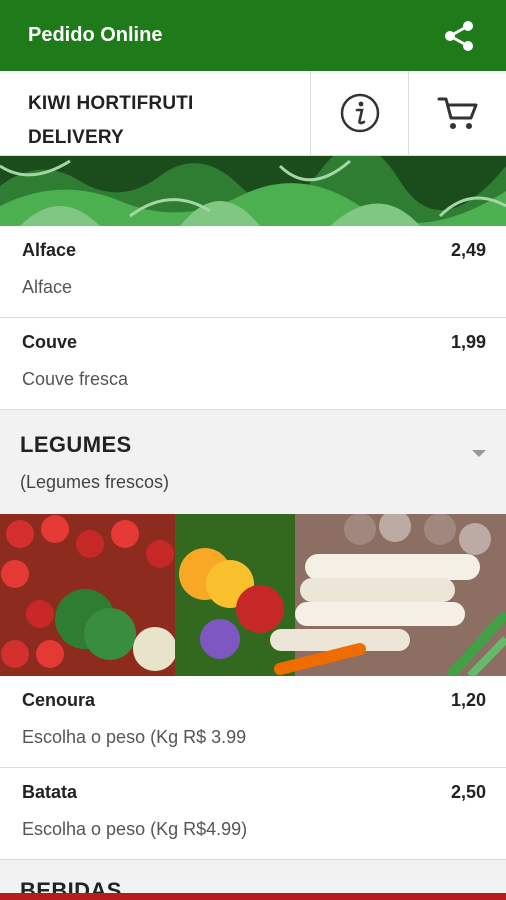  I want to click on cart-button, so click(457, 113).